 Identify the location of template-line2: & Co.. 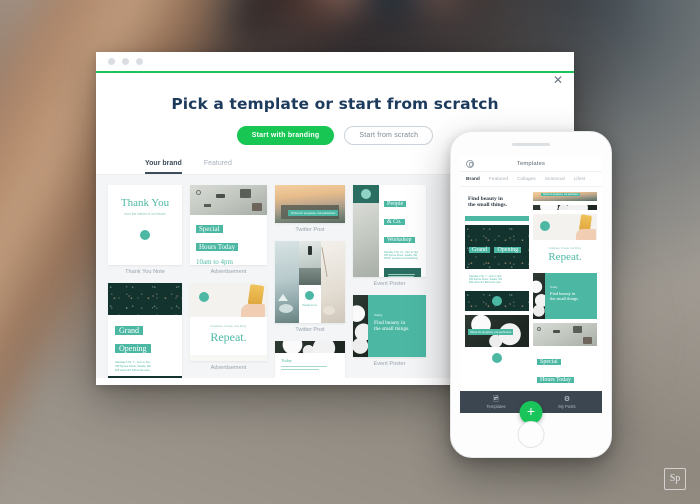
(394, 222).